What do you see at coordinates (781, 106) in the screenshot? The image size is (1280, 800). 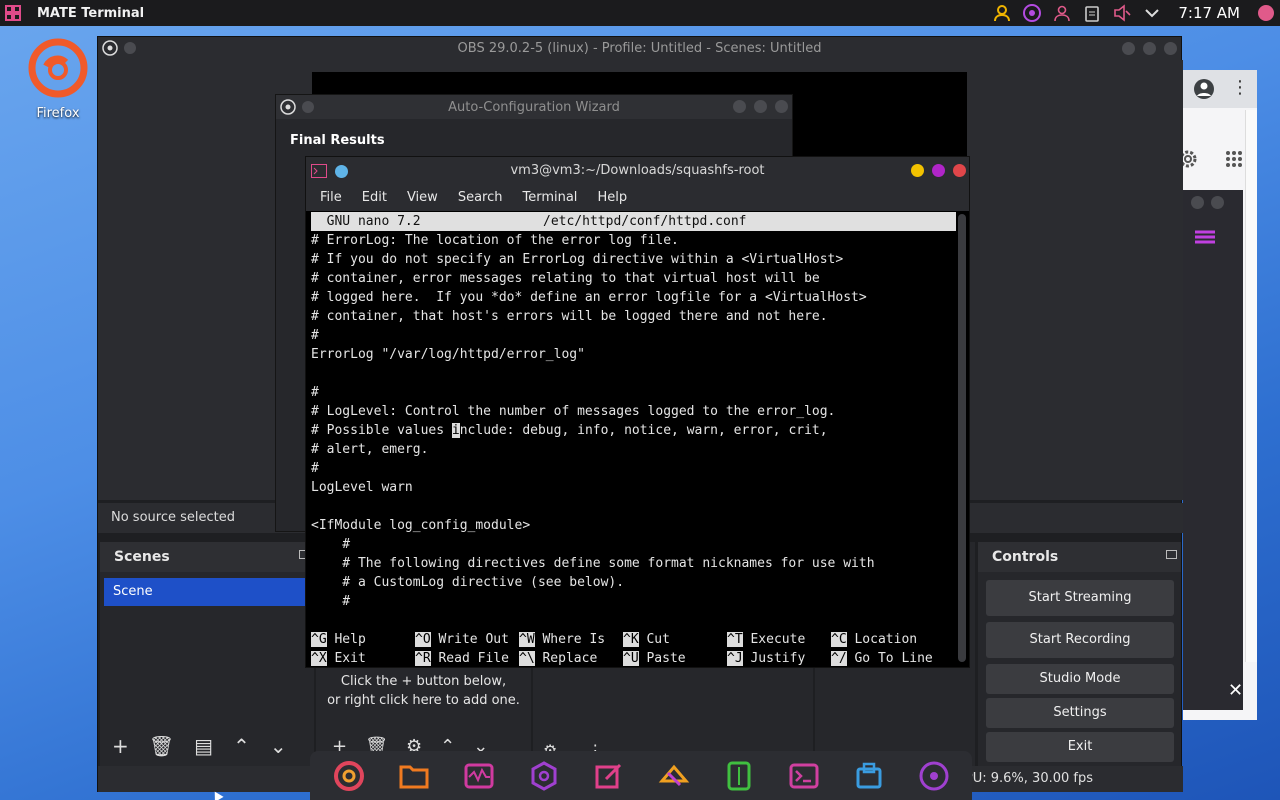 I see `wizard-close-button` at bounding box center [781, 106].